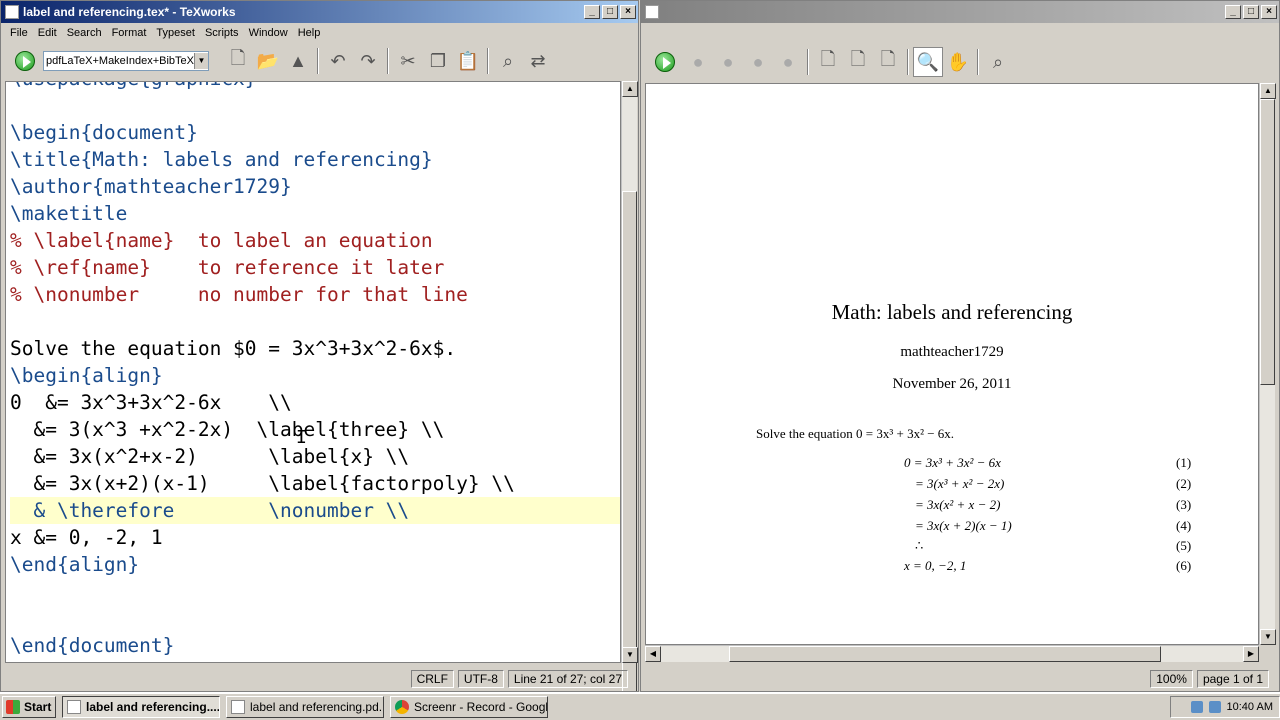  I want to click on doc-date: November 26, 2011, so click(952, 384).